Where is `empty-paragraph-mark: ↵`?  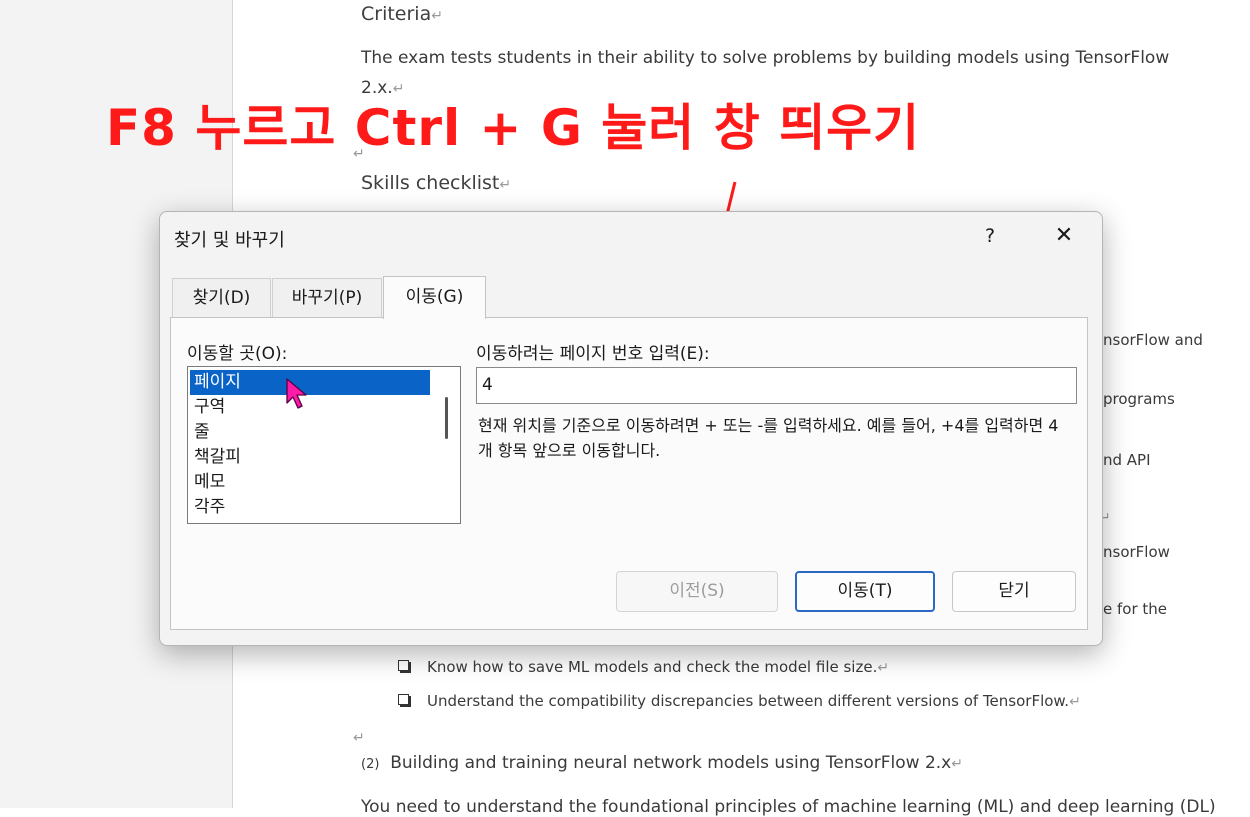
empty-paragraph-mark: ↵ is located at coordinates (359, 738).